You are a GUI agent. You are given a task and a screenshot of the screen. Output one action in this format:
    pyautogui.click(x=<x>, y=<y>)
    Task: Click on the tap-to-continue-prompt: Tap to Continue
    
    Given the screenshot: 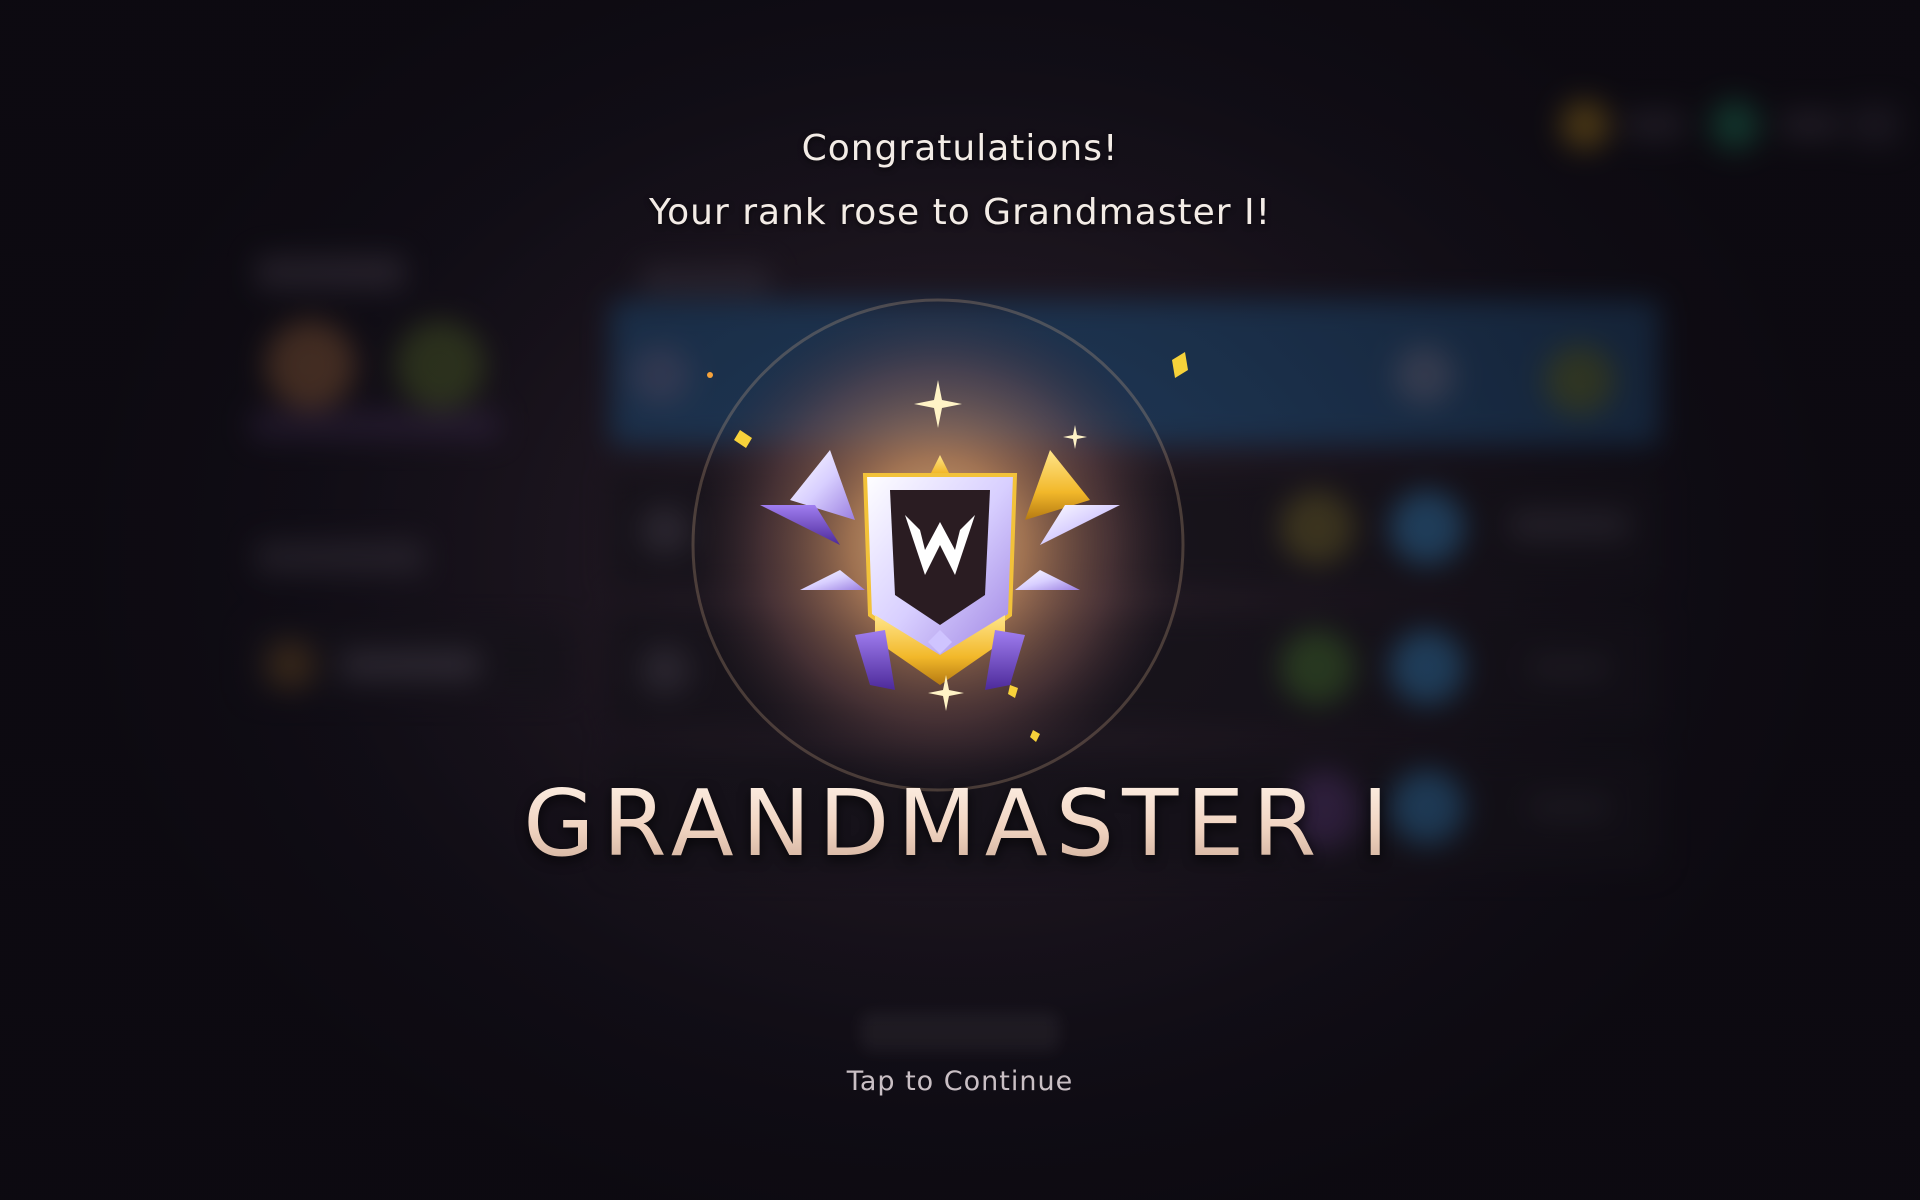 What is the action you would take?
    pyautogui.click(x=960, y=1081)
    